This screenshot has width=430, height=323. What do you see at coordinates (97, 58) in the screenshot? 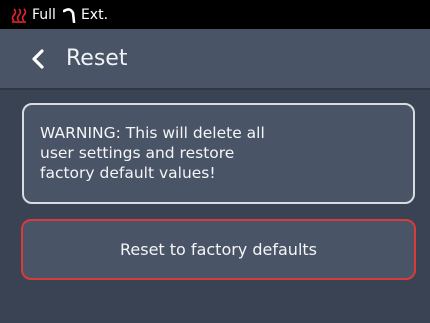
I see `page-title: Reset` at bounding box center [97, 58].